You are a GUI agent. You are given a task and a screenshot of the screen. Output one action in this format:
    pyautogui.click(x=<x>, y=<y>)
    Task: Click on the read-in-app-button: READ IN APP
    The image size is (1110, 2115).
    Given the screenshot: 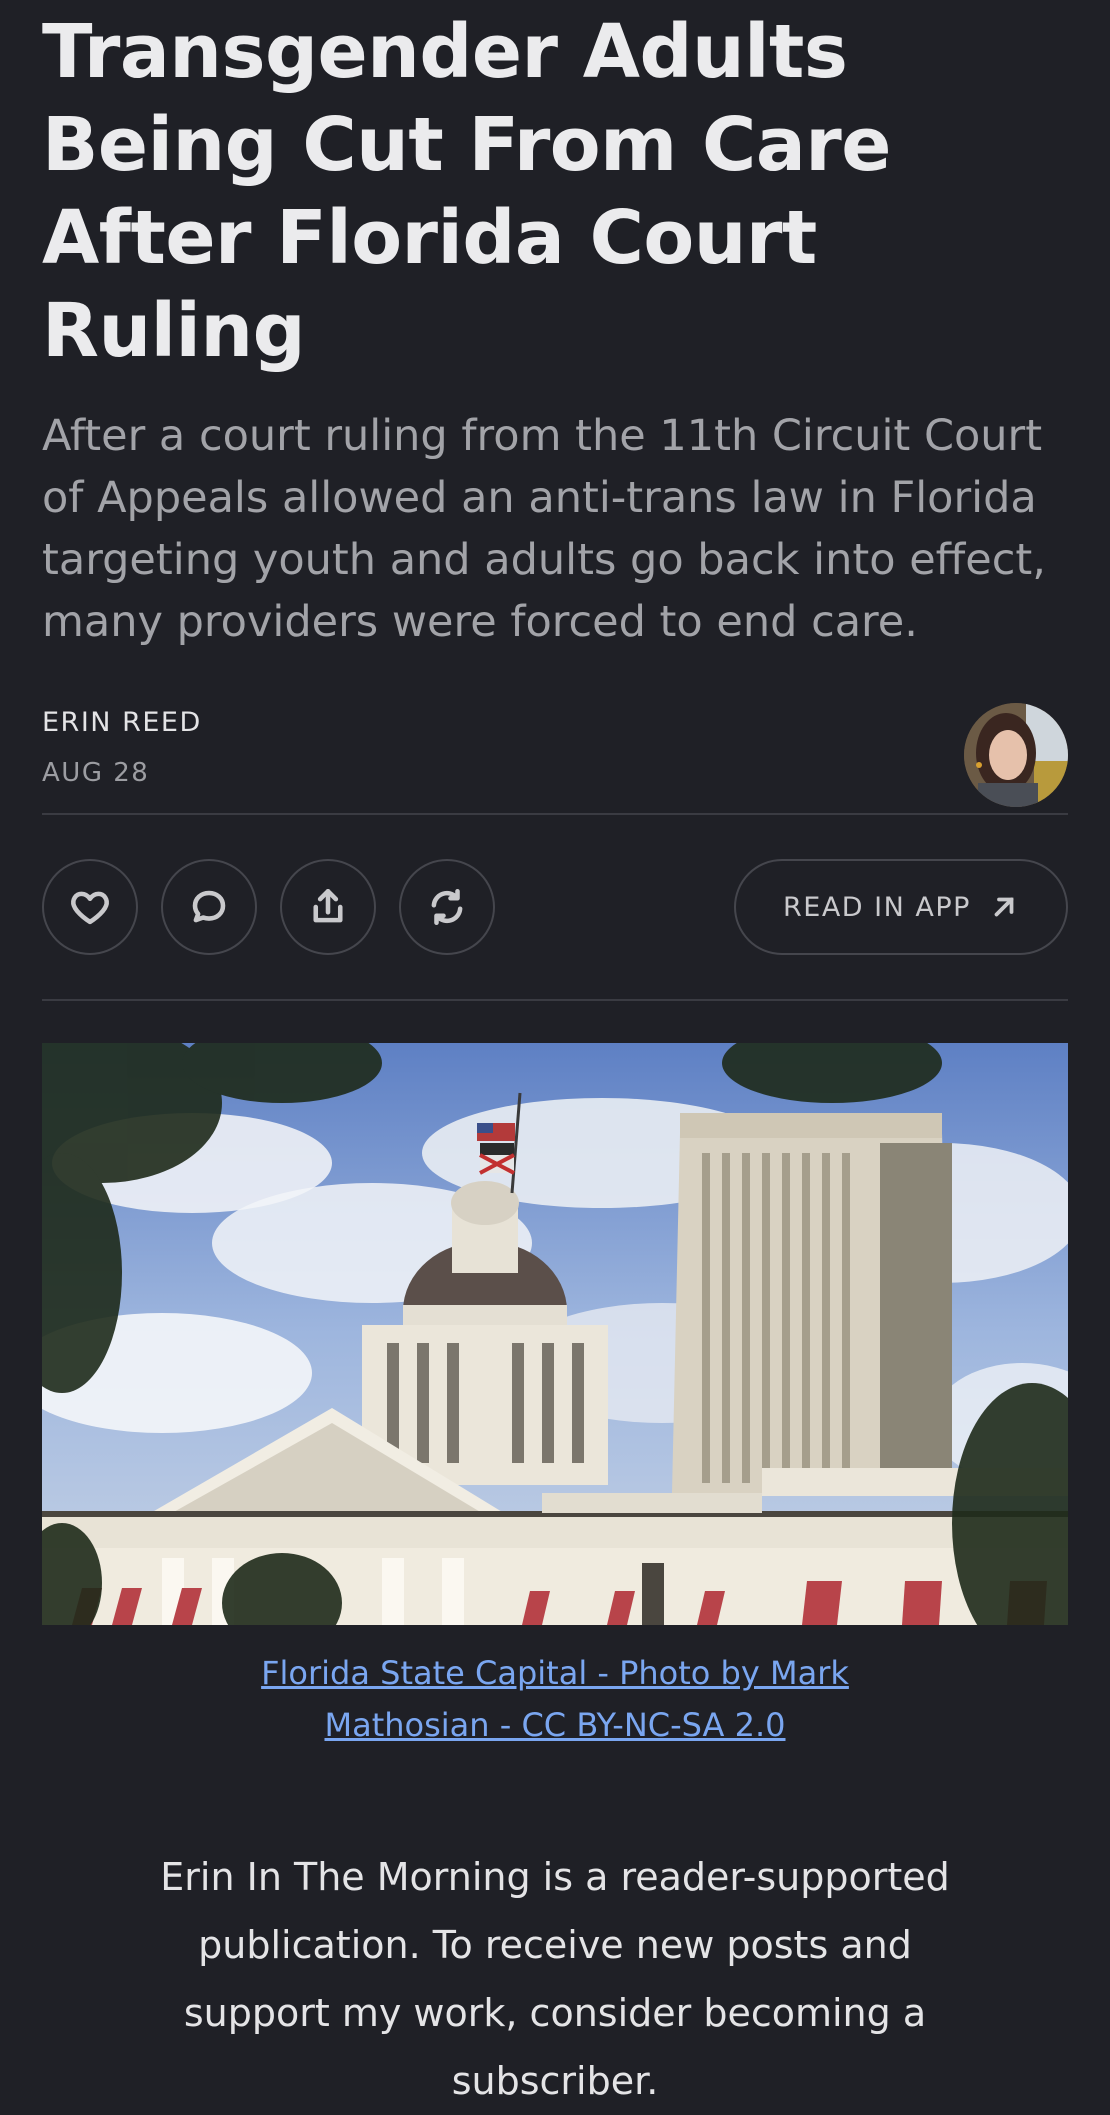 What is the action you would take?
    pyautogui.click(x=901, y=907)
    